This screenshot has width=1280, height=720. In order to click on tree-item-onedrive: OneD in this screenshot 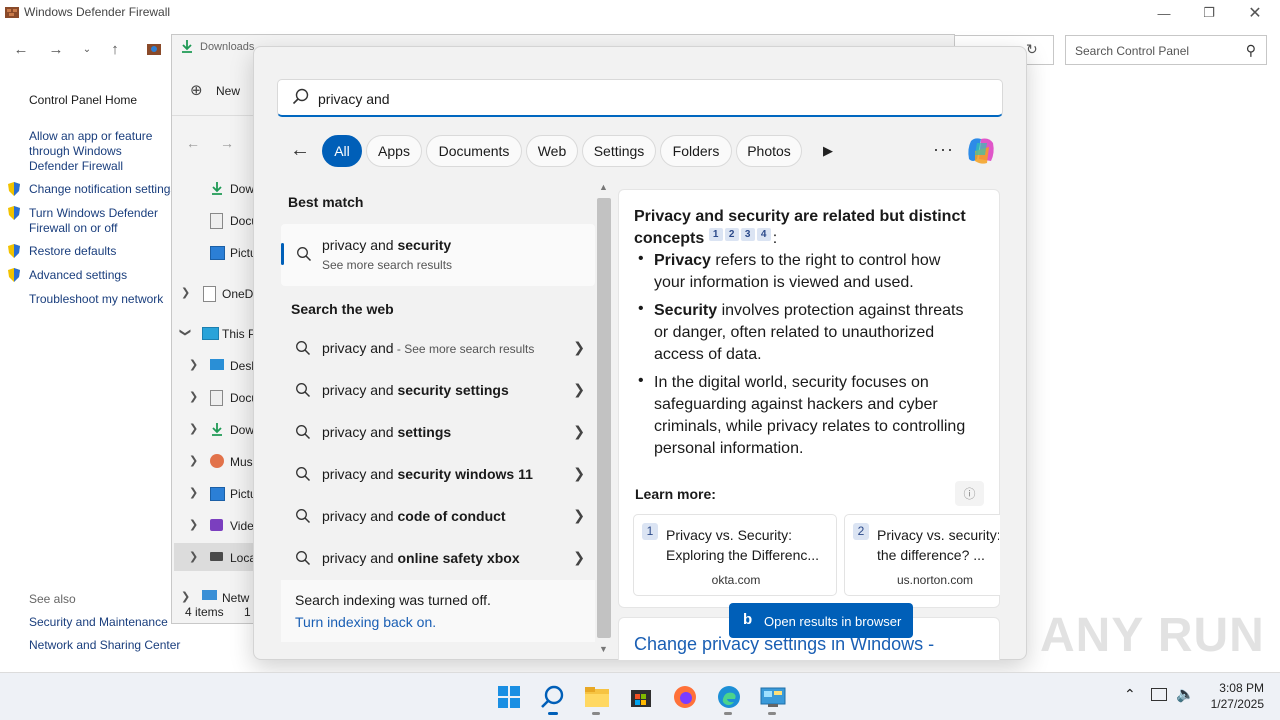, I will do `click(237, 294)`.